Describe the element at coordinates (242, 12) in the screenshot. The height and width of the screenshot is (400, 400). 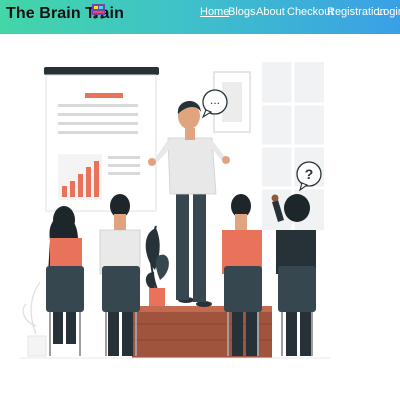
I see `nav-blogs-link: Blogs` at that location.